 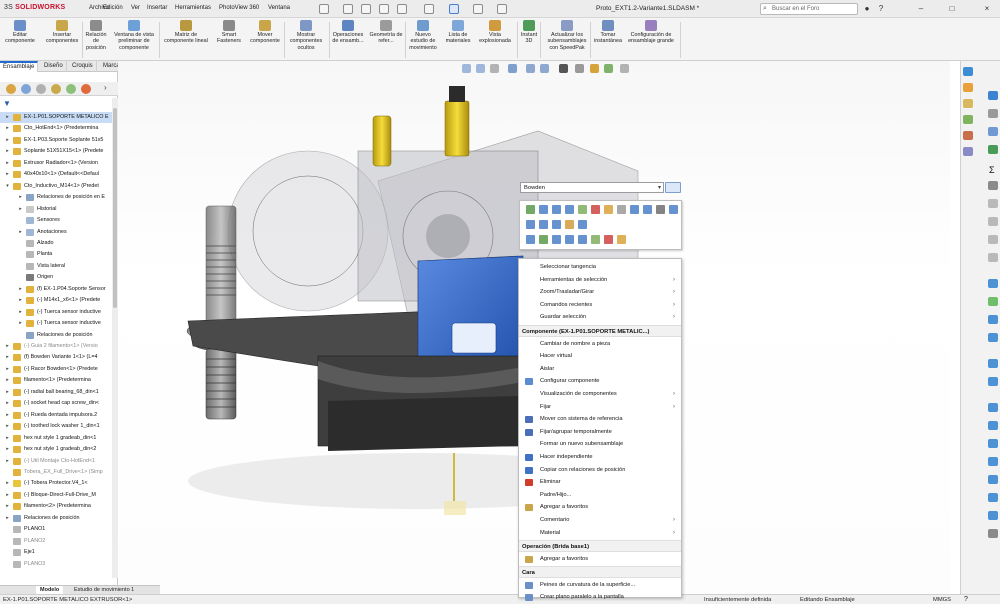 What do you see at coordinates (582, 239) in the screenshot?
I see `context-tool-2-4-icon` at bounding box center [582, 239].